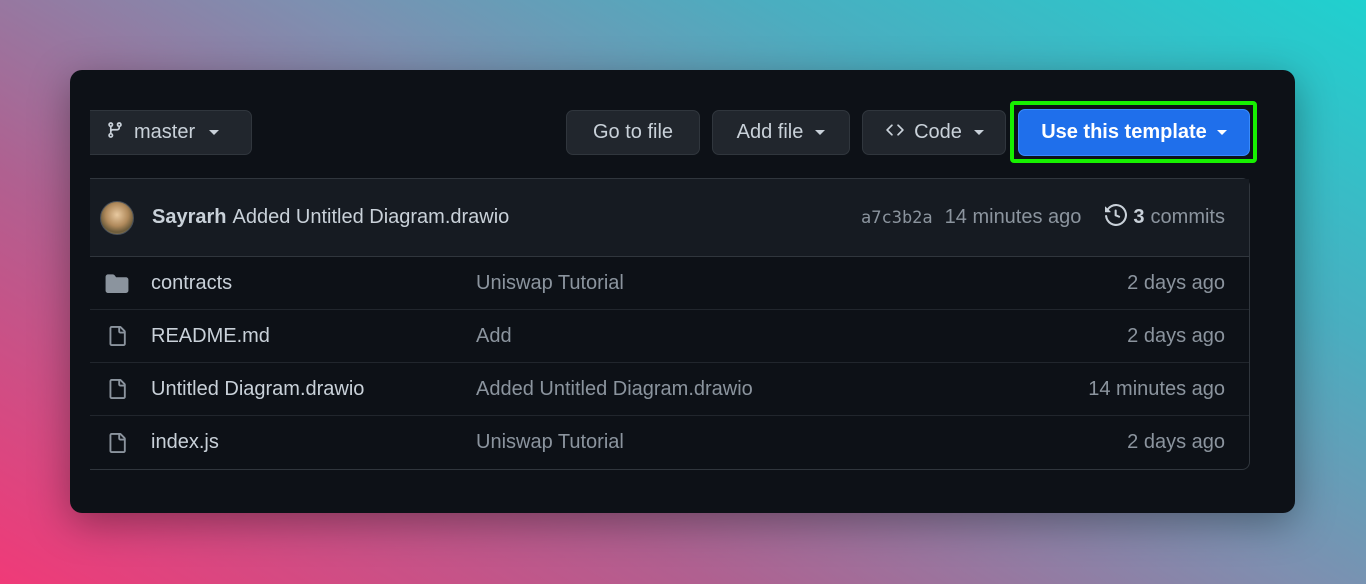 This screenshot has width=1366, height=584. Describe the element at coordinates (313, 389) in the screenshot. I see `file-name: Untitled Diagram.drawio` at that location.